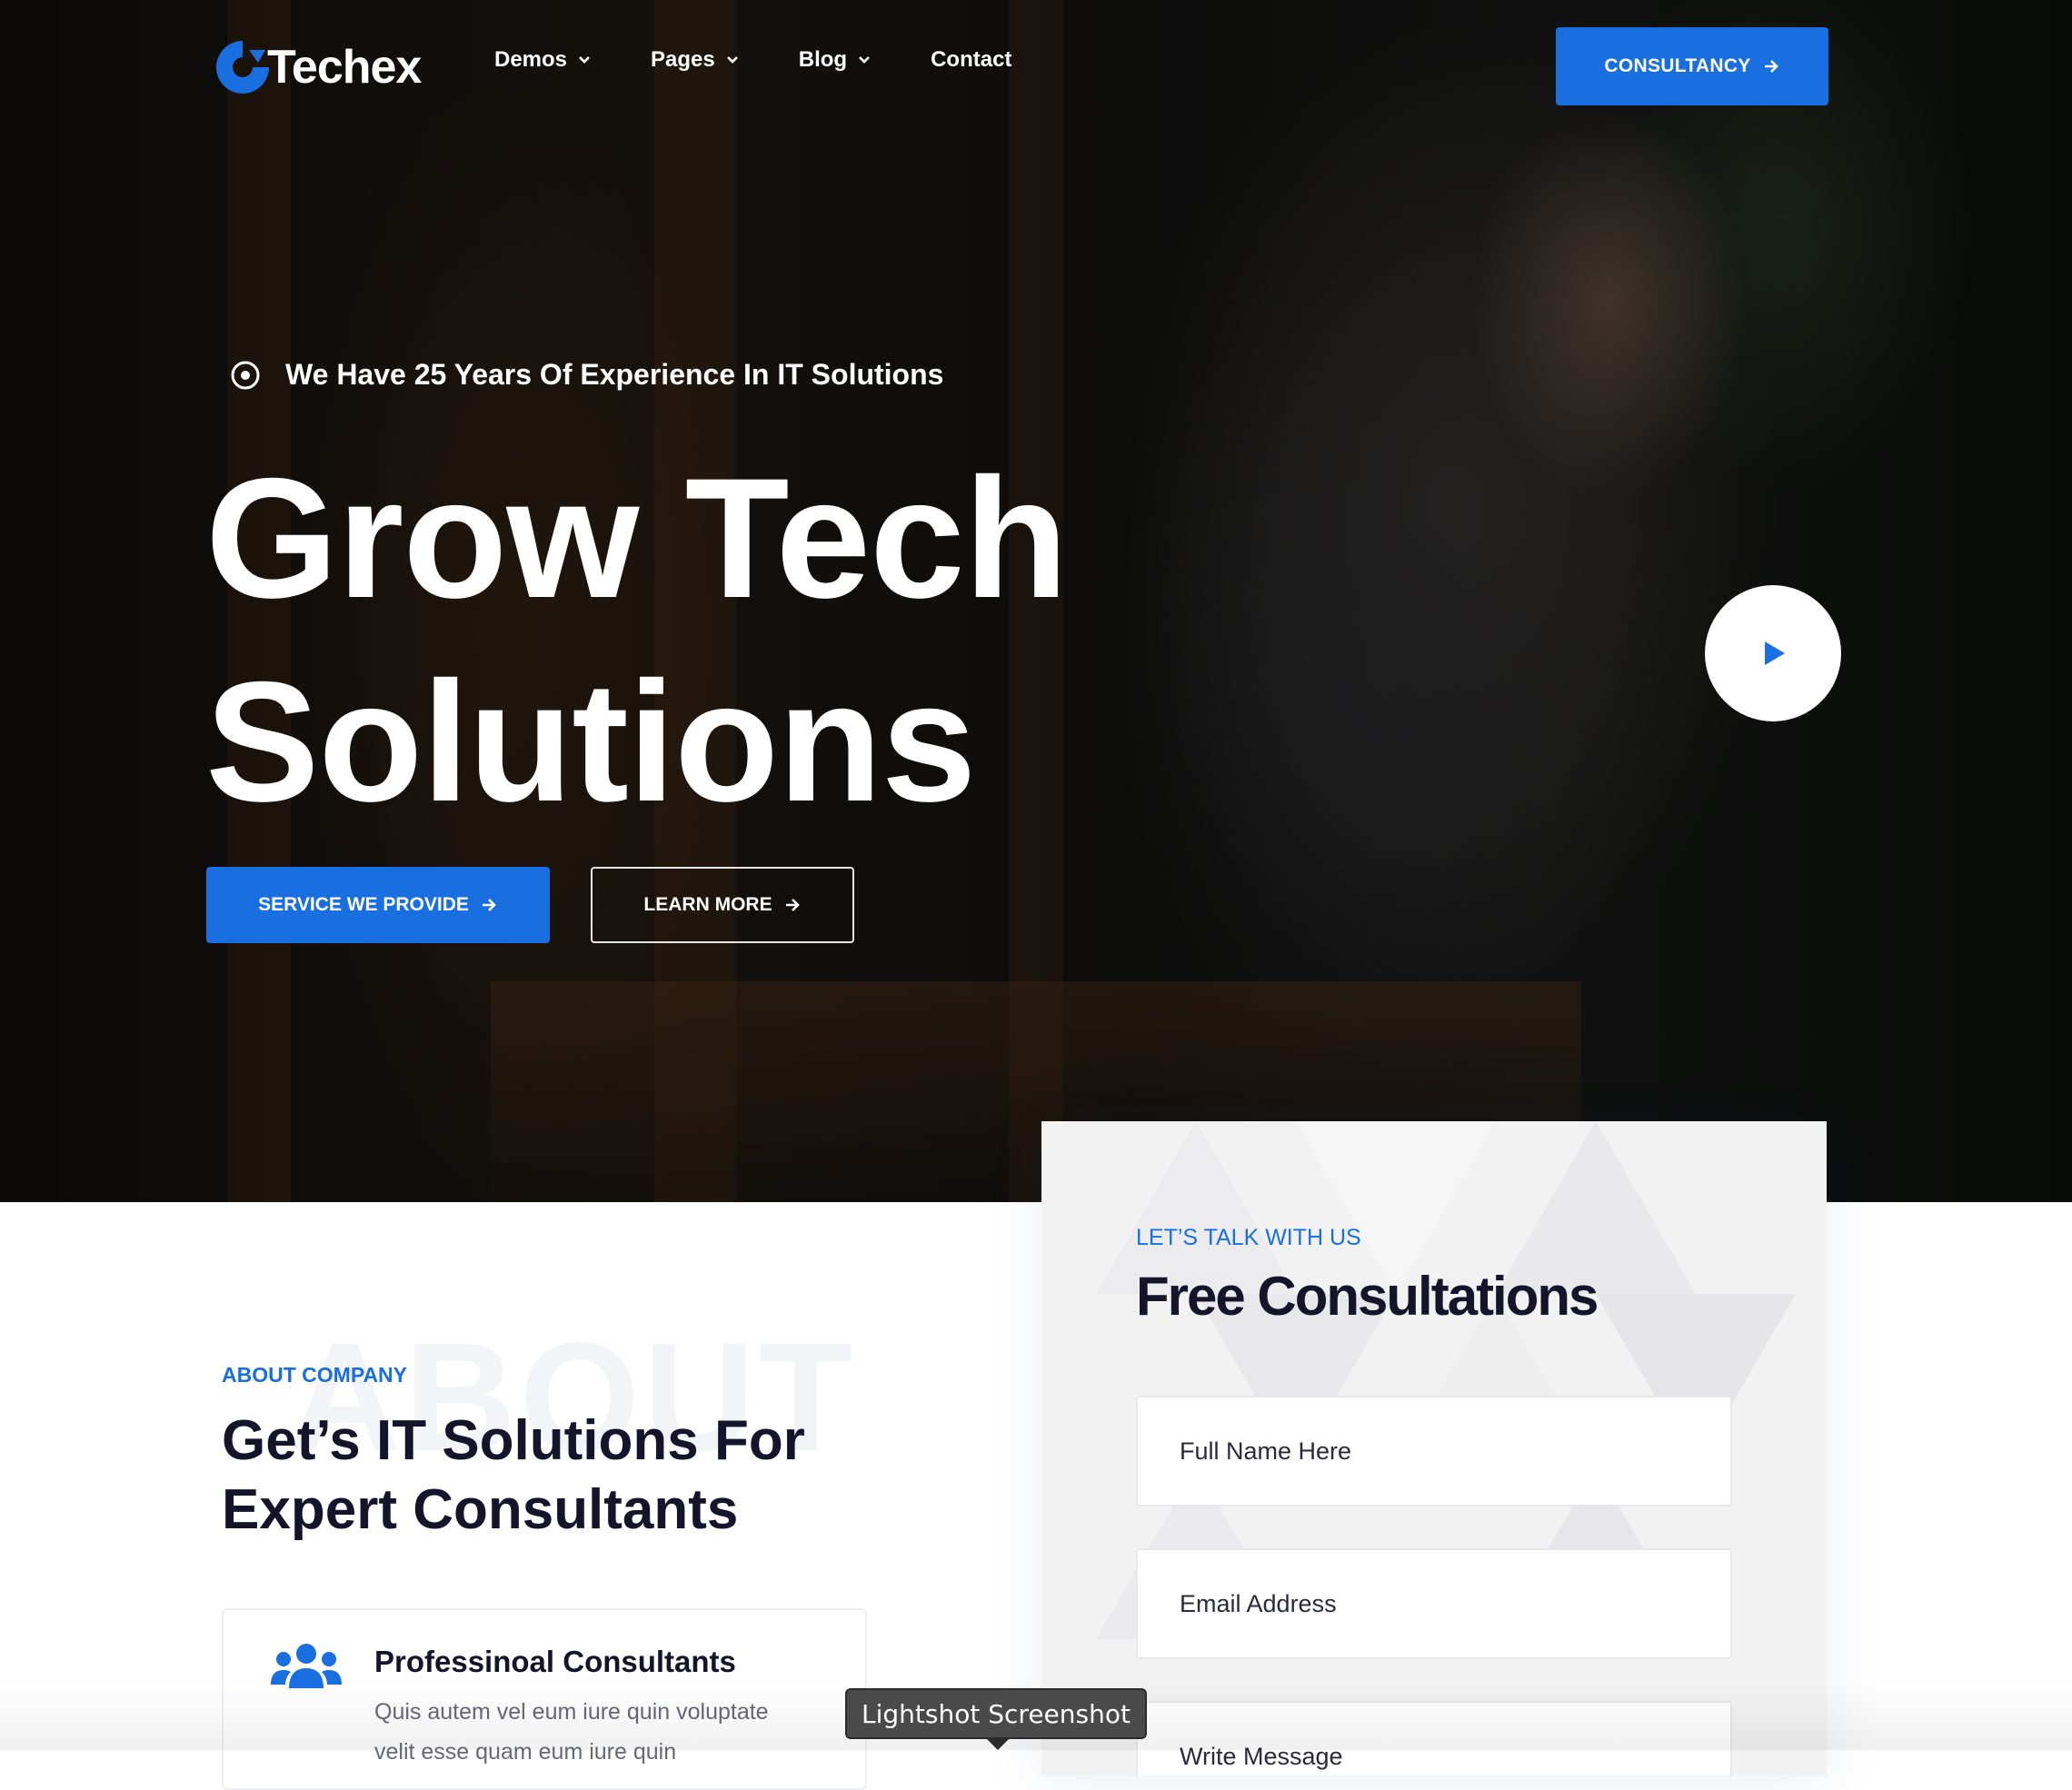  What do you see at coordinates (683, 59) in the screenshot?
I see `nav-item-label: Pages` at bounding box center [683, 59].